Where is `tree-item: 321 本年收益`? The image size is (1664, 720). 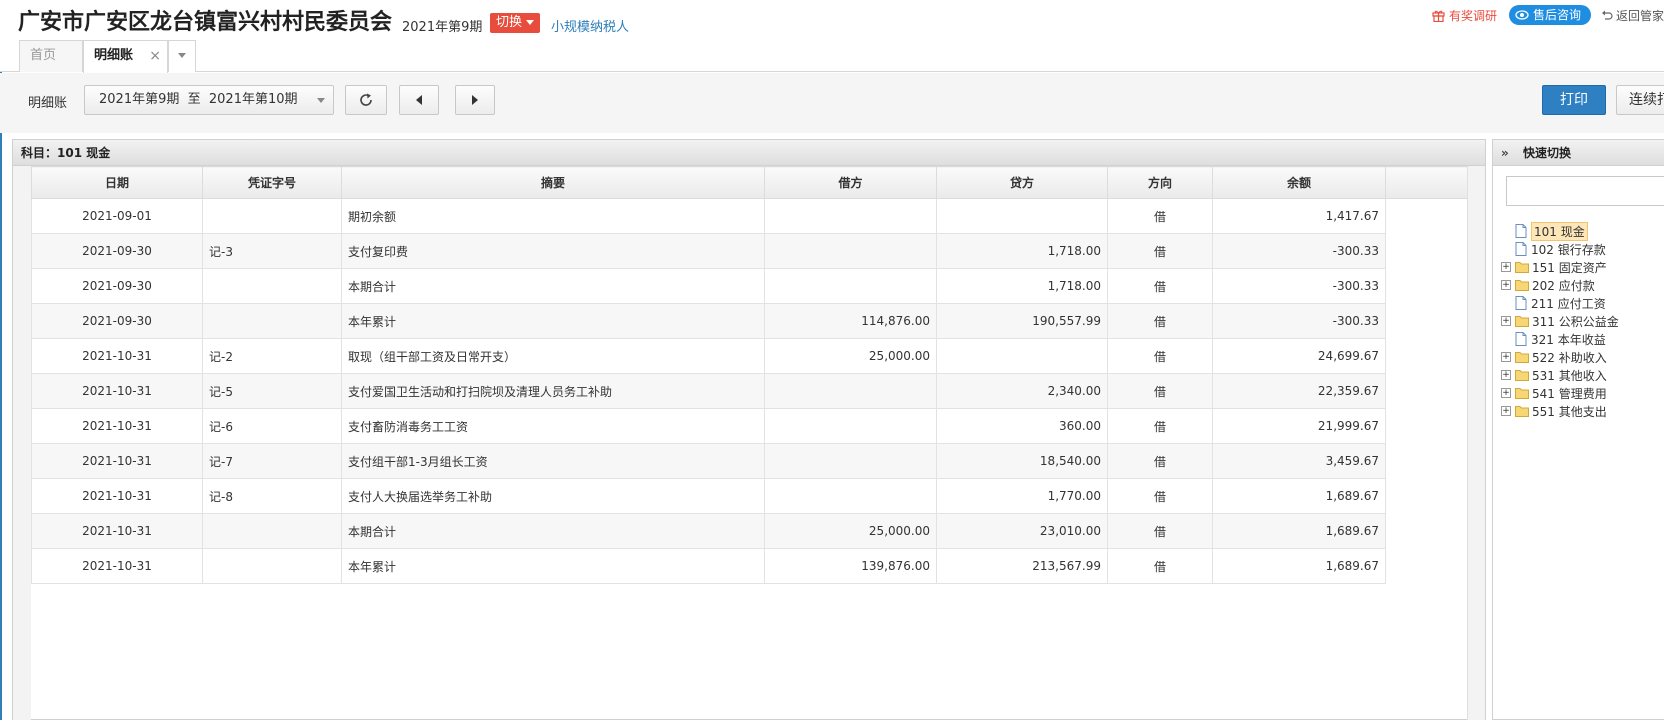 tree-item: 321 本年收益 is located at coordinates (1582, 339).